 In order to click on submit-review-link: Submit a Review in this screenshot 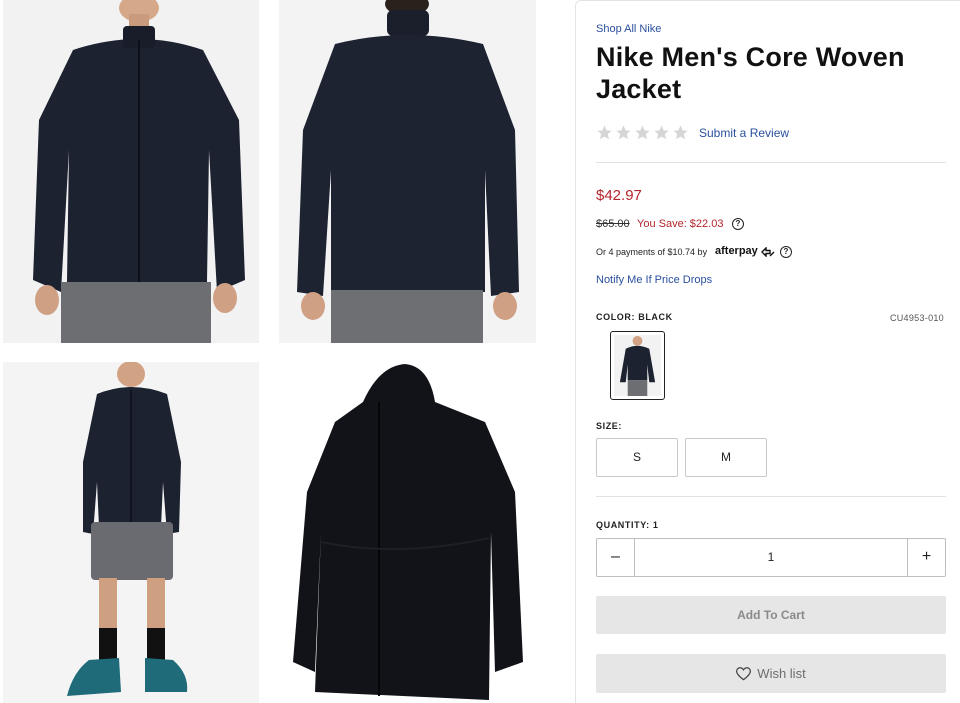, I will do `click(744, 133)`.